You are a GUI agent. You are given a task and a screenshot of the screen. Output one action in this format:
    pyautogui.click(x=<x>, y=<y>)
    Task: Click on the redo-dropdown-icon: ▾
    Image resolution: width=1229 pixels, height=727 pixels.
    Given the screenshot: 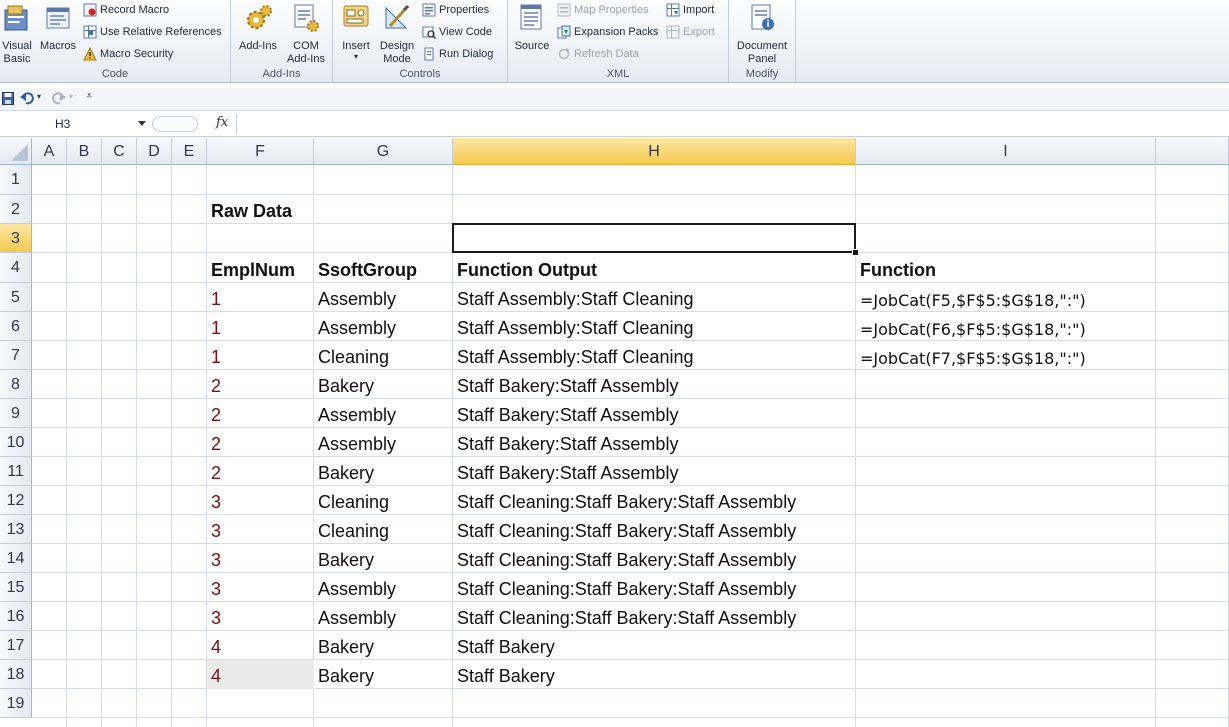 What is the action you would take?
    pyautogui.click(x=71, y=96)
    